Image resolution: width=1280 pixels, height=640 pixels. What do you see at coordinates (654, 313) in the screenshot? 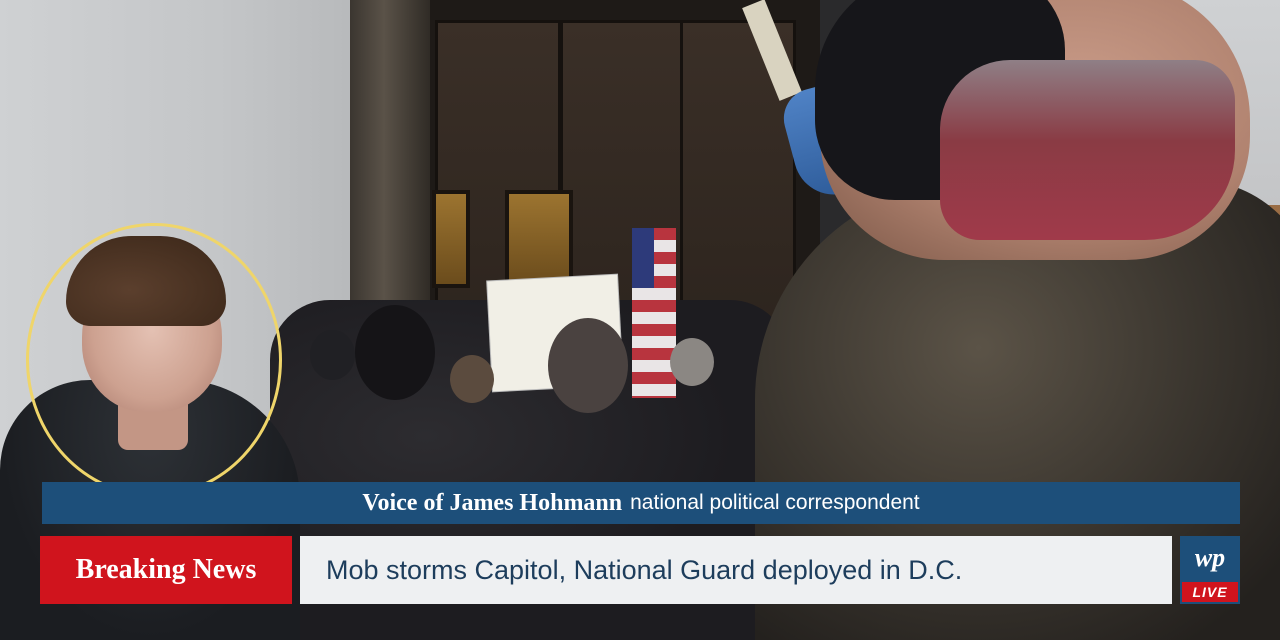
I see `american-flag` at bounding box center [654, 313].